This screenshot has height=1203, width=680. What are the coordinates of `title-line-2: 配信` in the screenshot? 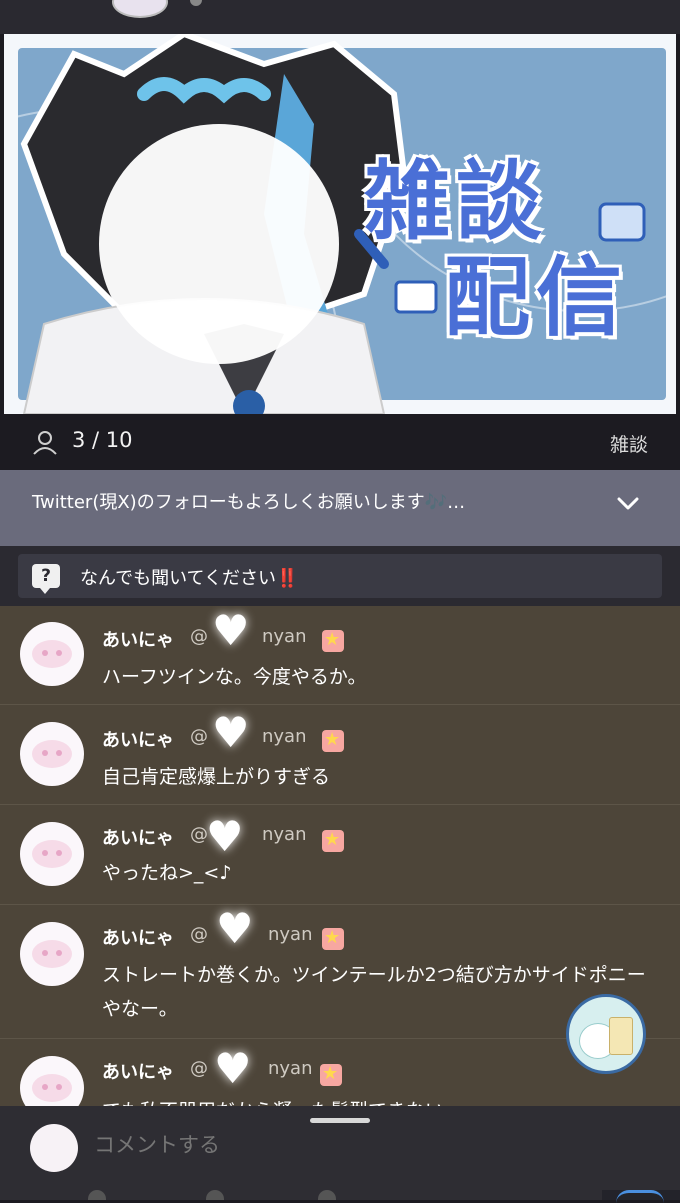 It's located at (536, 298).